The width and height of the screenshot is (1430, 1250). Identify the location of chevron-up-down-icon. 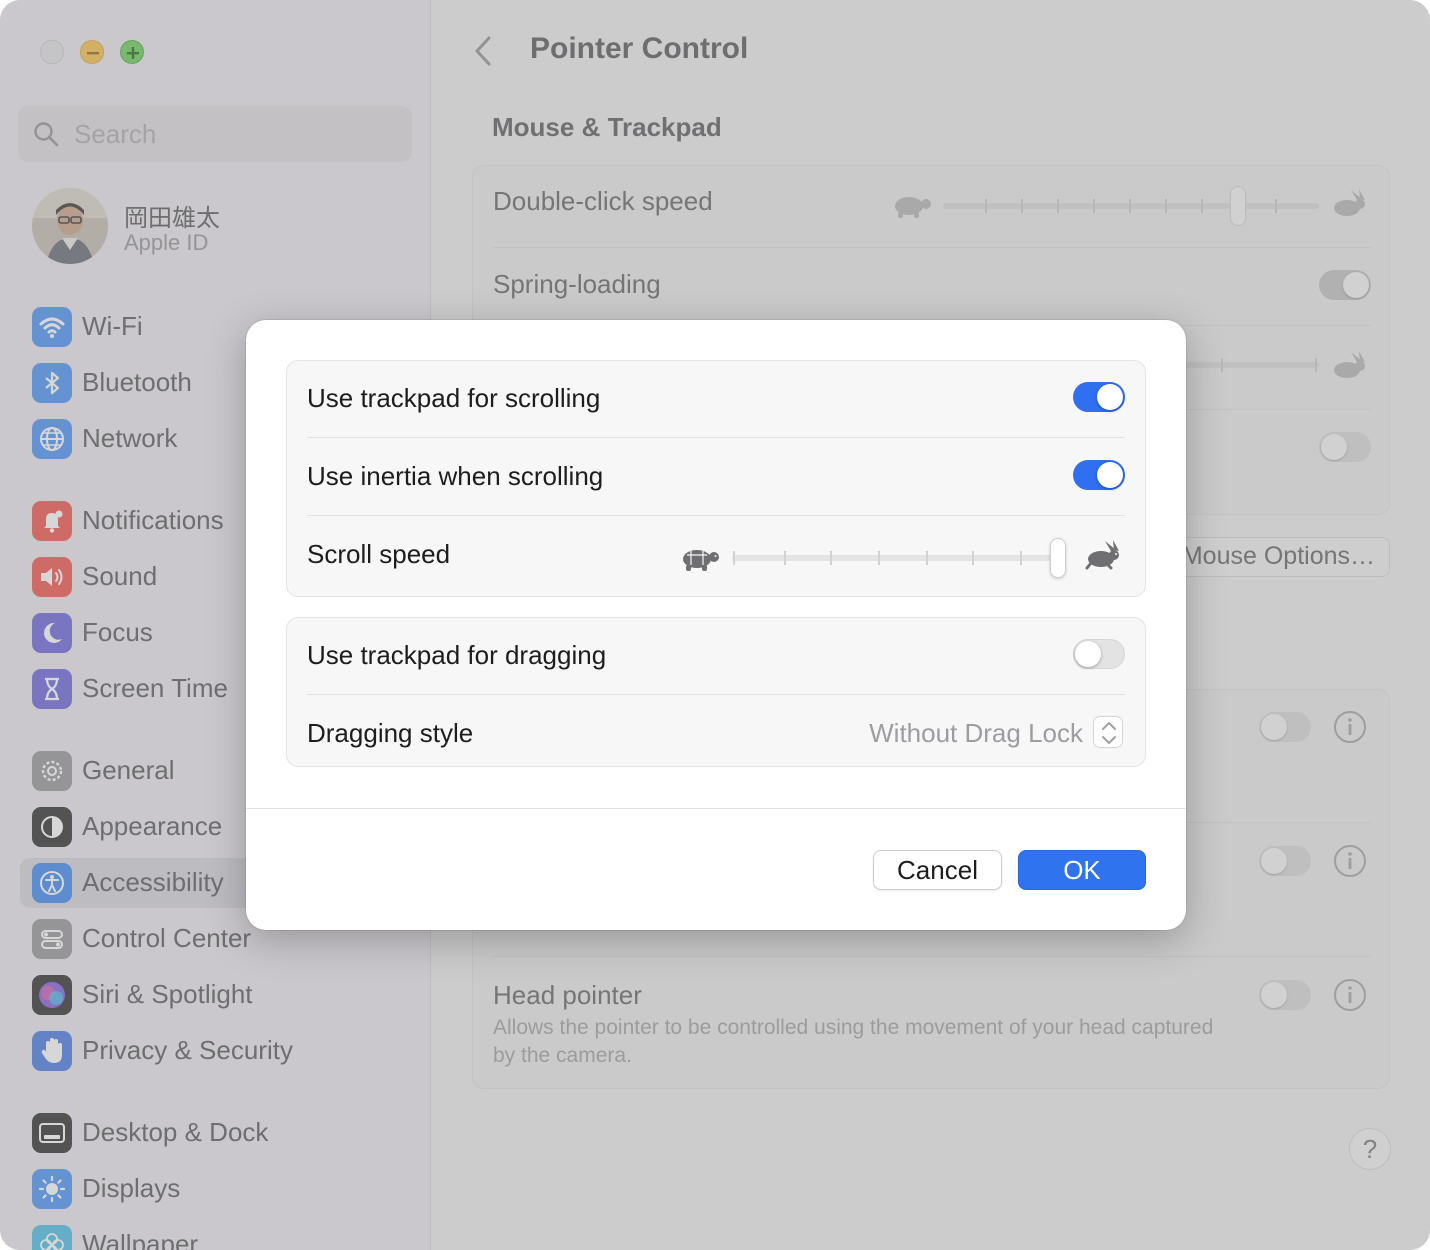
(1109, 733).